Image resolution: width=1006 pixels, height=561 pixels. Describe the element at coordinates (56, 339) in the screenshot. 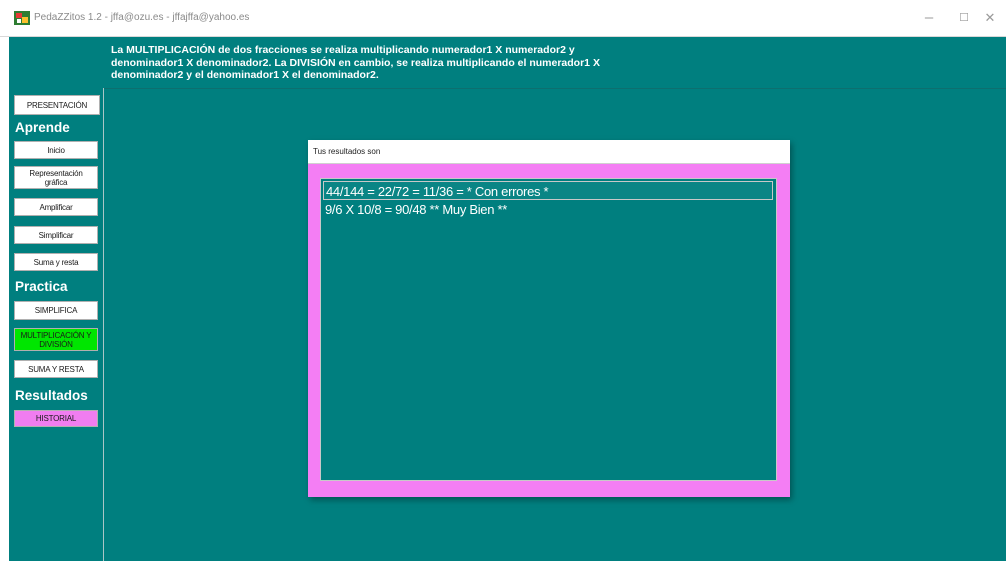

I see `multiplicacion-y-division-button: MULTIPLICACIÓN Y DIVISIÓN` at that location.